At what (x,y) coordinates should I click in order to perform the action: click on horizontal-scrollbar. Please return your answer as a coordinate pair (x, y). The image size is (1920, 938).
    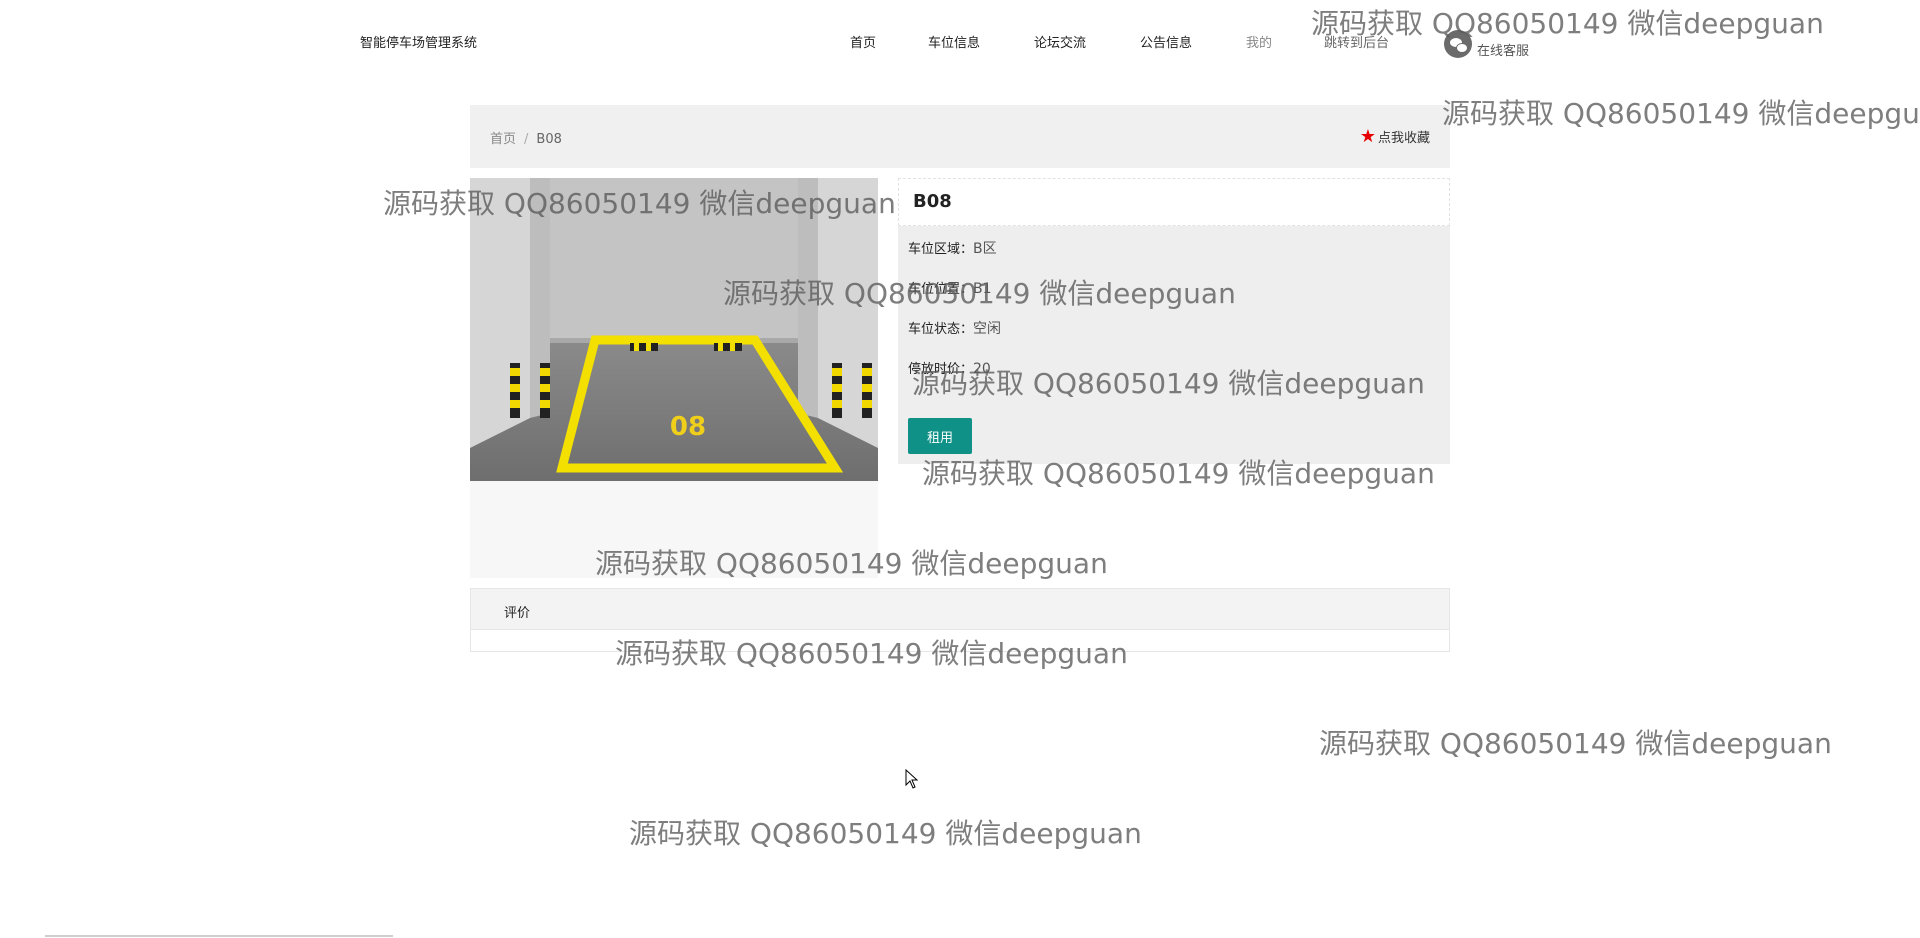
    Looking at the image, I should click on (219, 936).